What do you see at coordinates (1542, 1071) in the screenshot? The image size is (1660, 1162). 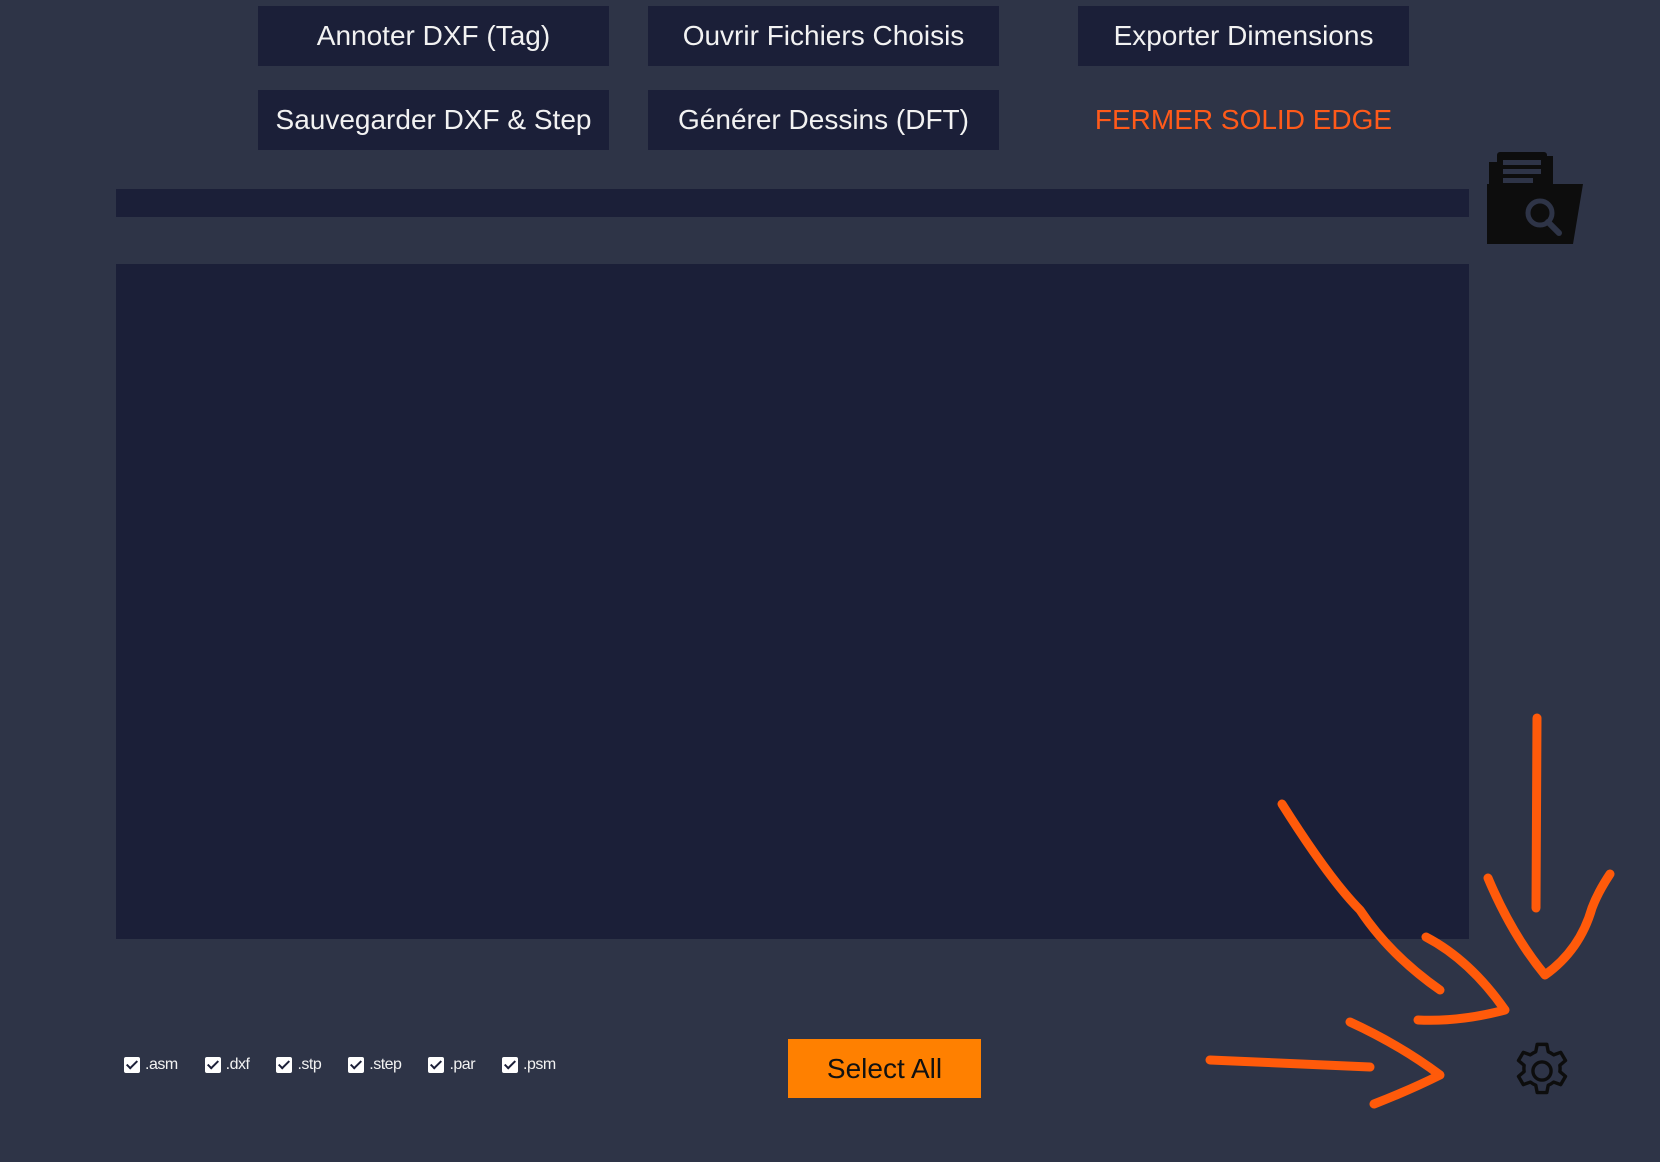 I see `gear-icon` at bounding box center [1542, 1071].